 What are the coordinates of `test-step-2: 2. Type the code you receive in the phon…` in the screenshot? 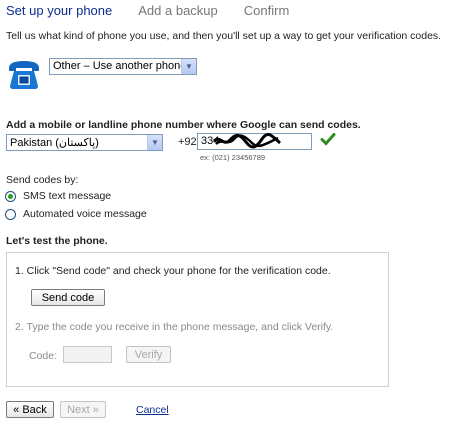 It's located at (174, 327).